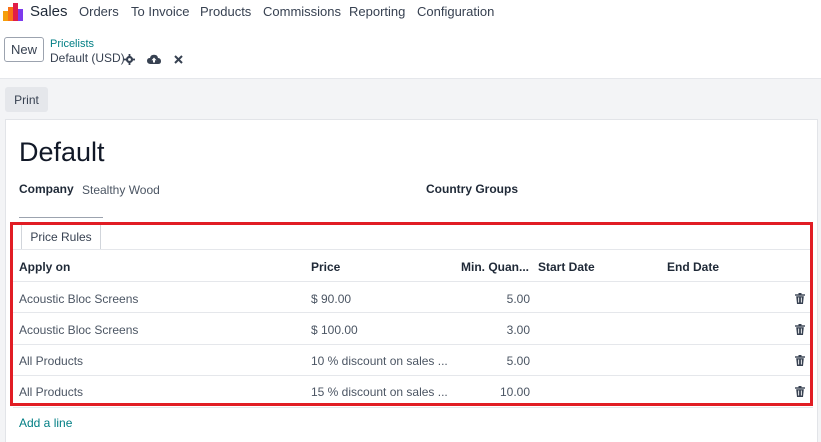 This screenshot has height=442, width=821. Describe the element at coordinates (44, 267) in the screenshot. I see `column-apply-on: Apply on` at that location.